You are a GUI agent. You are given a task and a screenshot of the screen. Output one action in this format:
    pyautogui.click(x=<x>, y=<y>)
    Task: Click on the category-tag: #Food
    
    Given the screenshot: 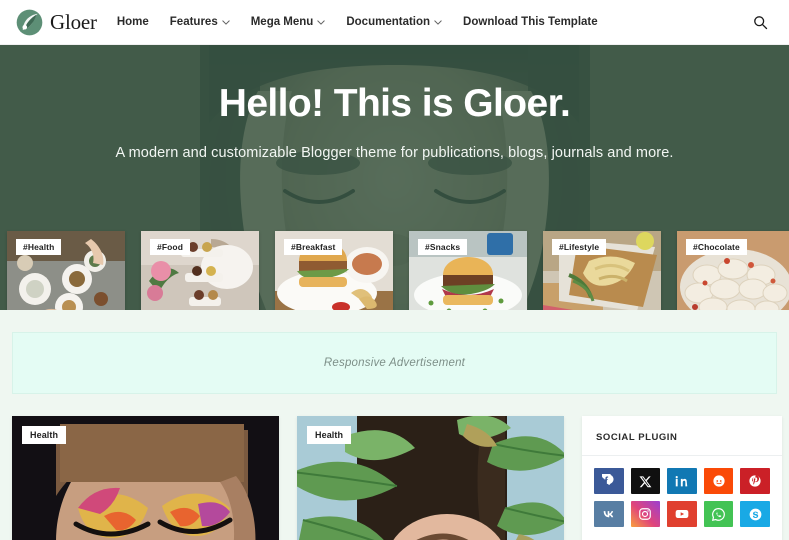 What is the action you would take?
    pyautogui.click(x=170, y=247)
    